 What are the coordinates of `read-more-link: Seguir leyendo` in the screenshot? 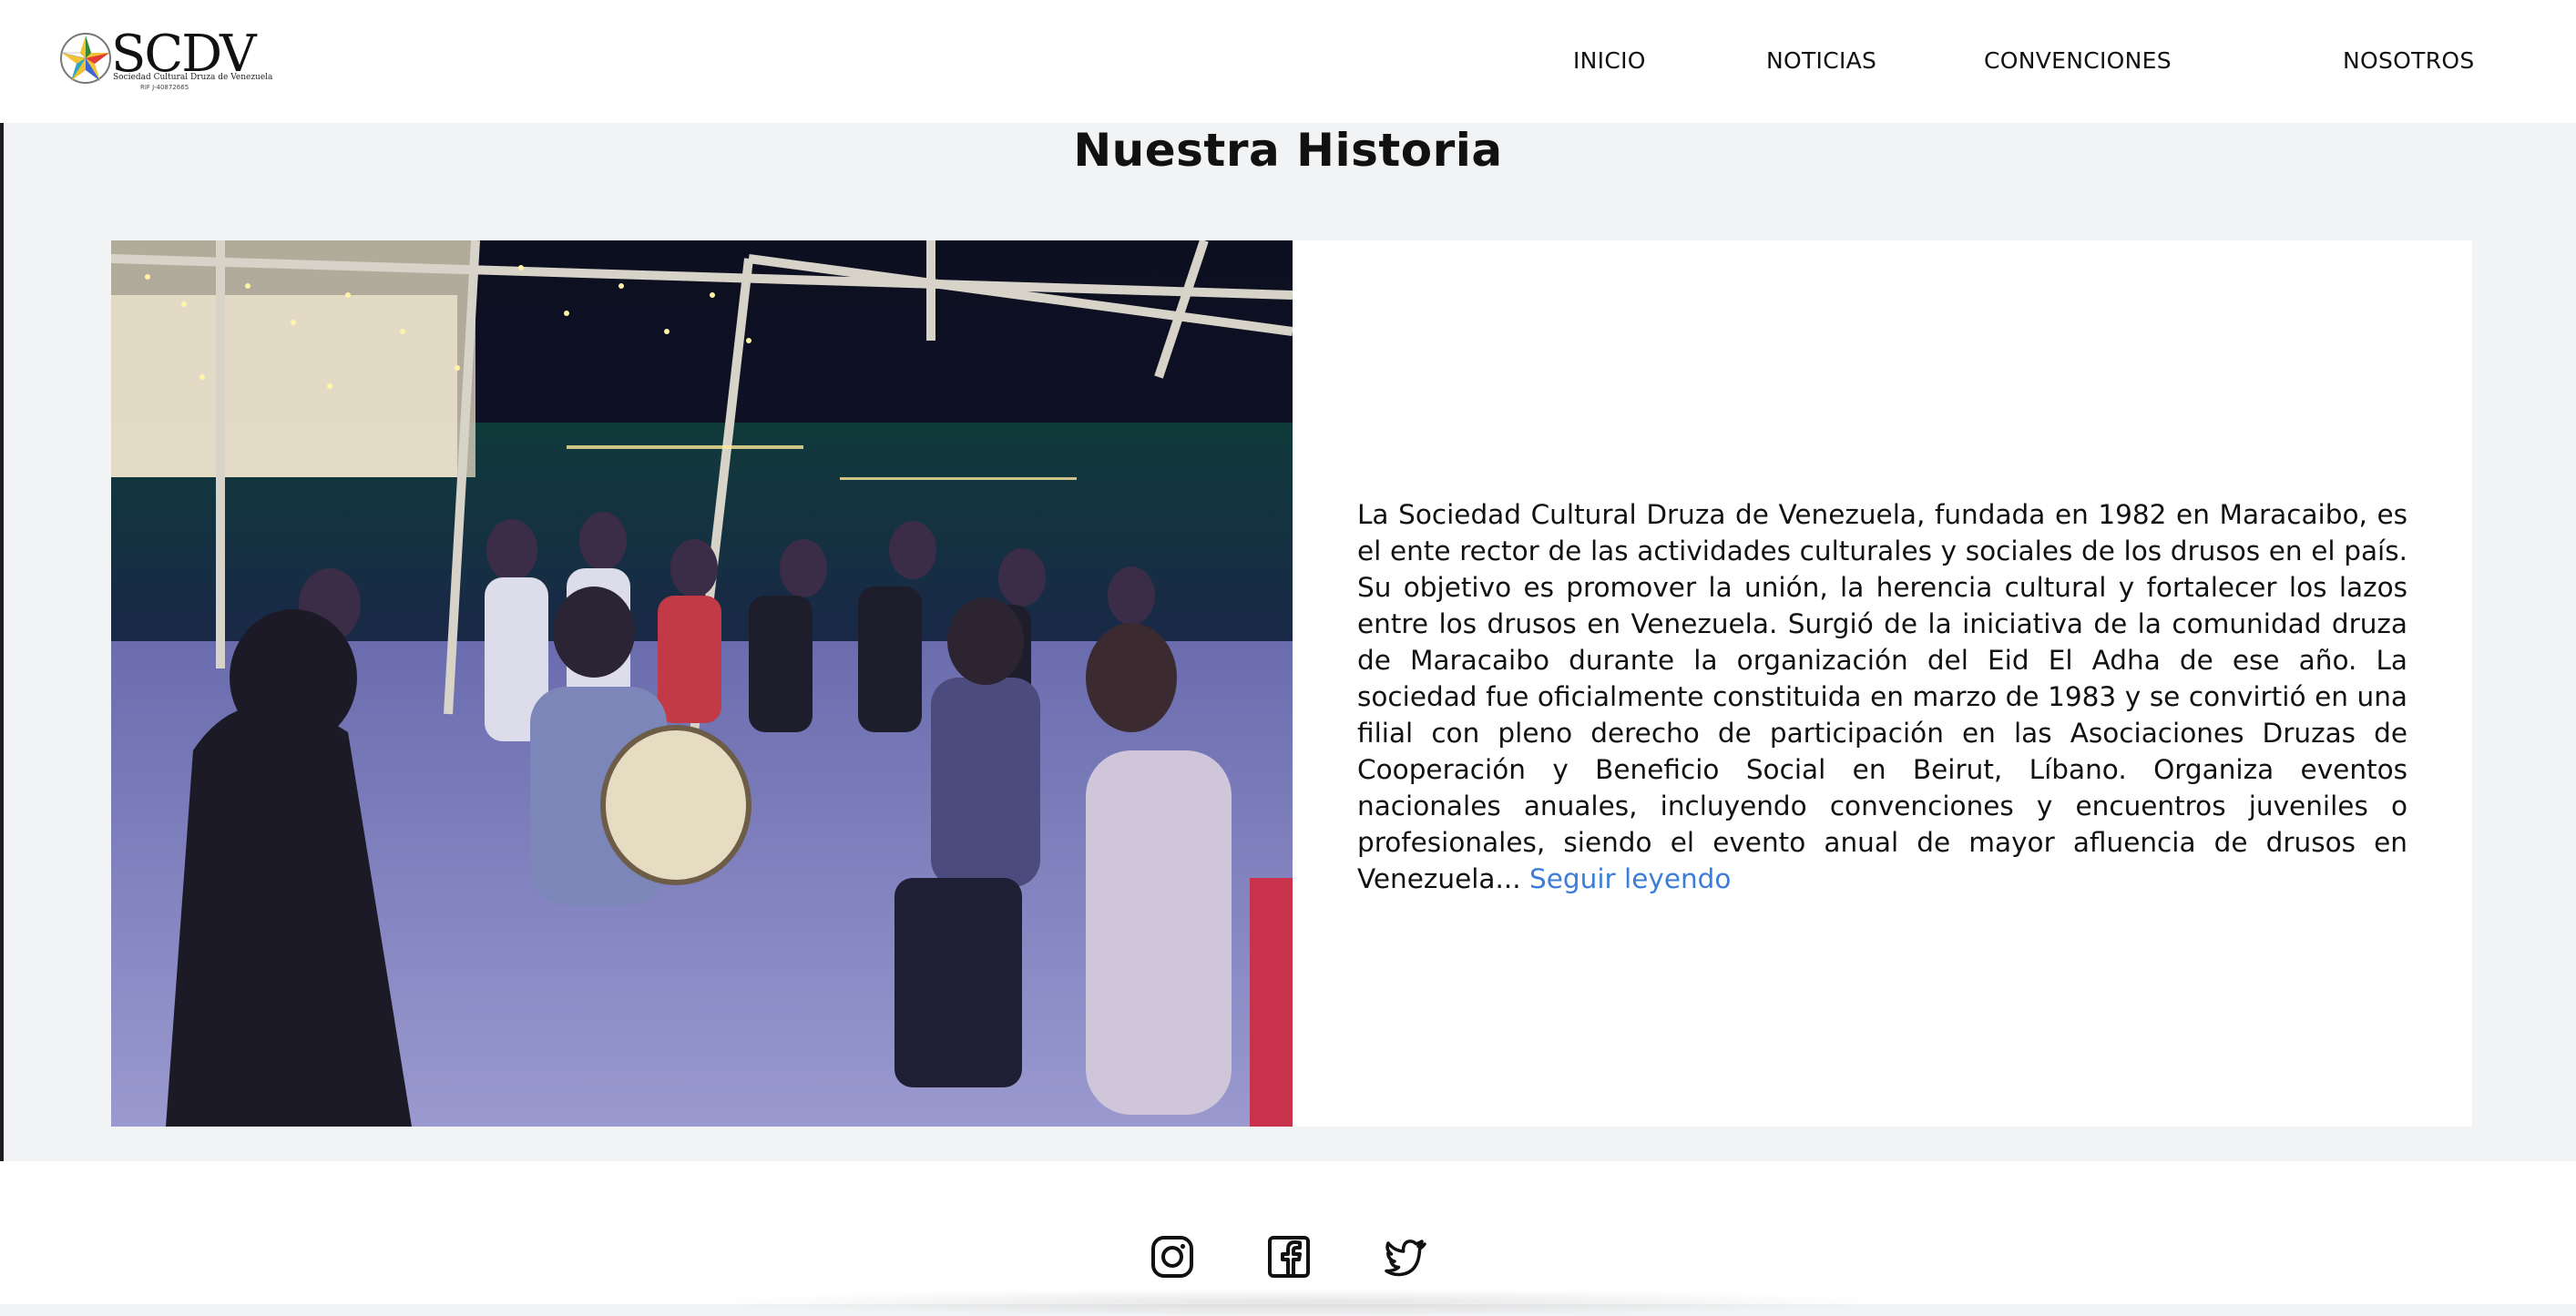 It's located at (1630, 878).